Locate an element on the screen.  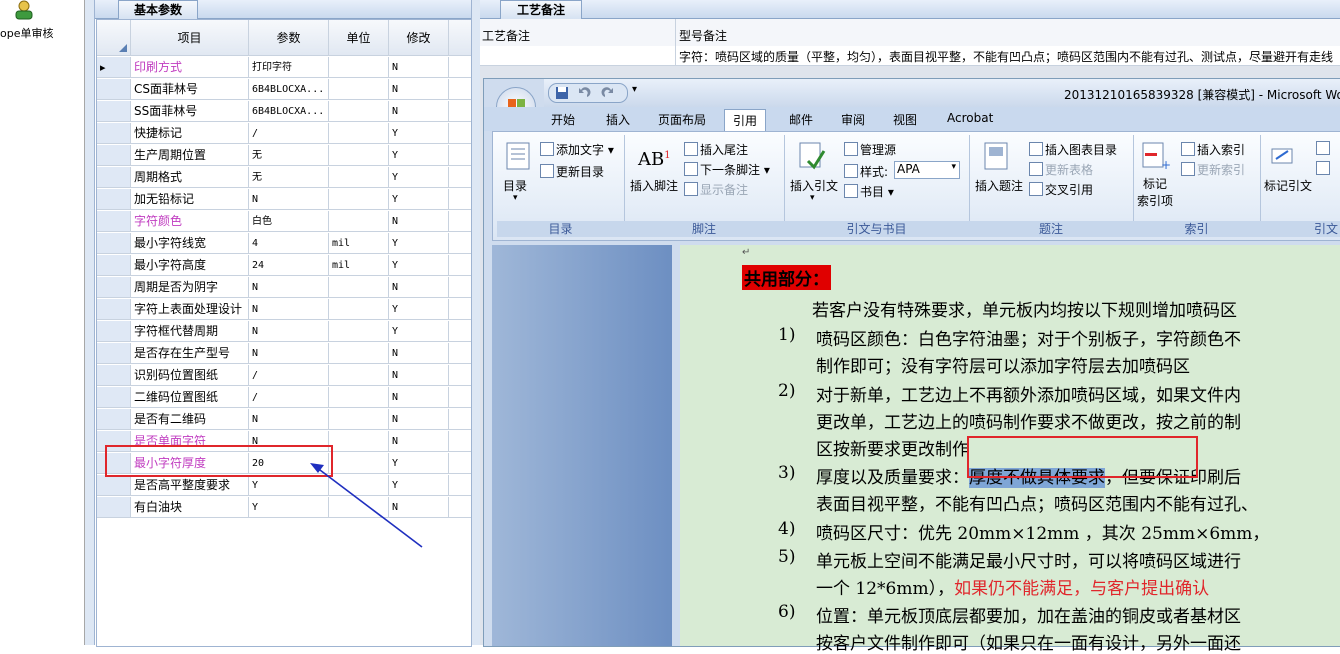
cell-item: CS面菲林号 is located at coordinates (190, 89).